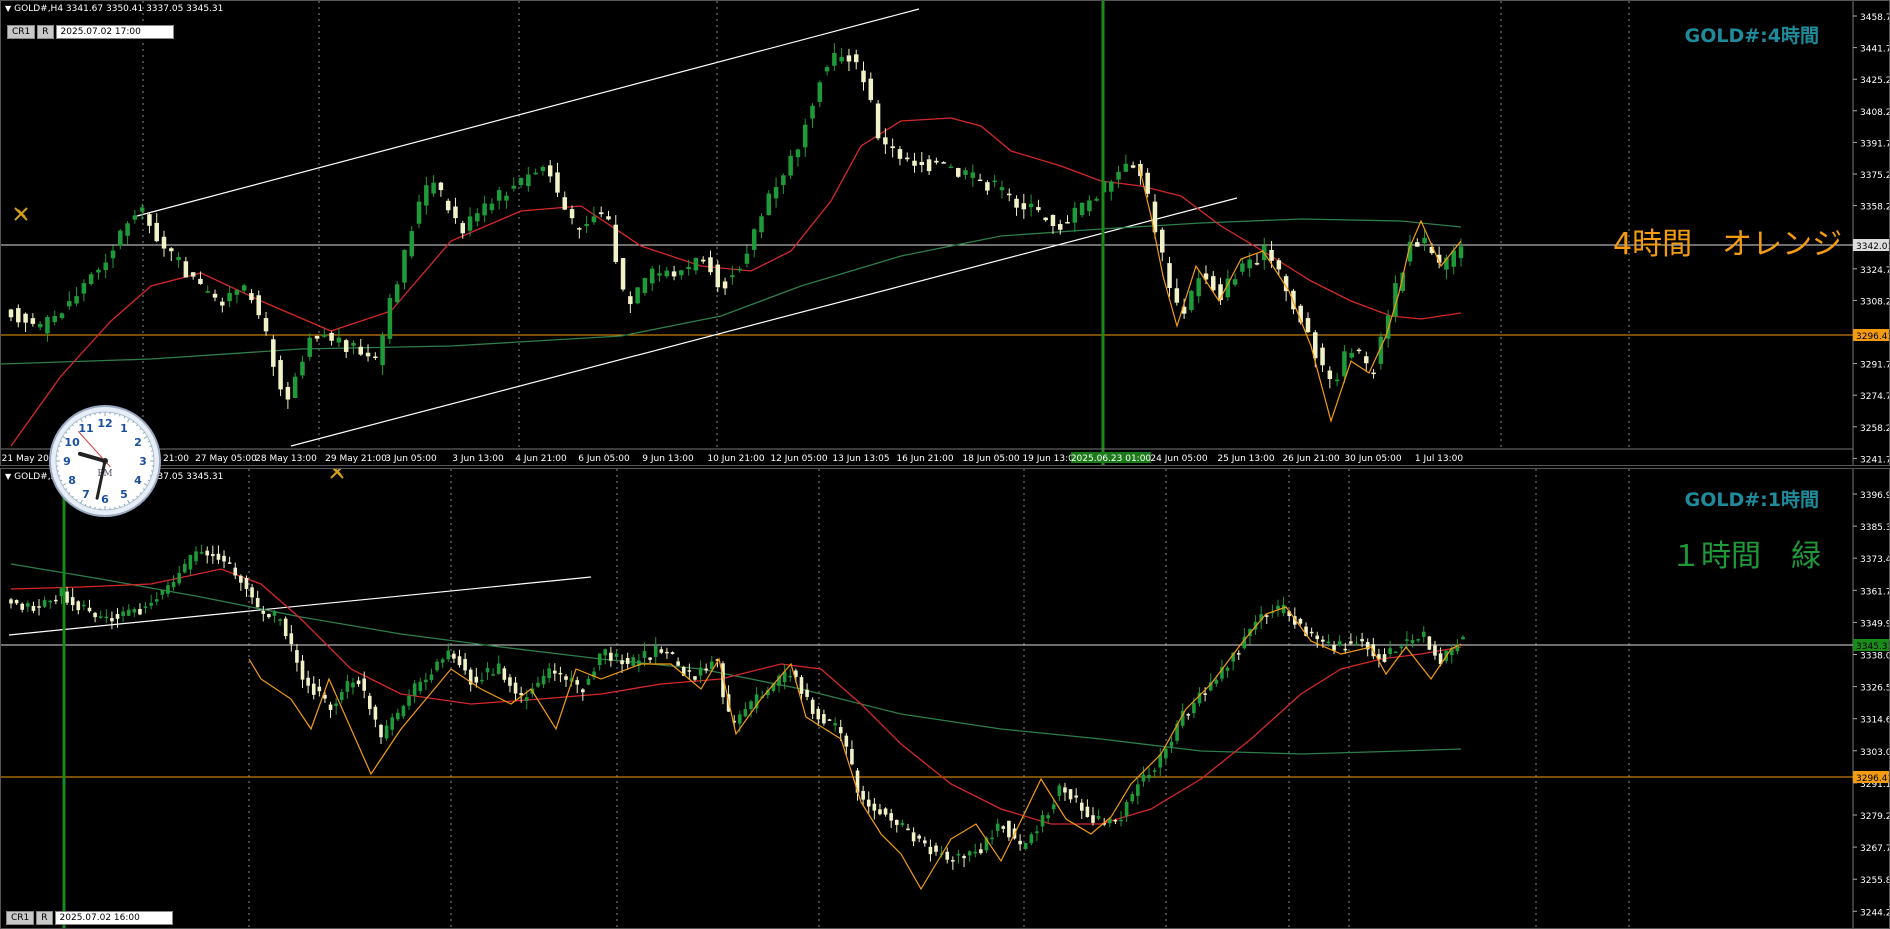  Describe the element at coordinates (1875, 913) in the screenshot. I see `price-label: 3244.25` at that location.